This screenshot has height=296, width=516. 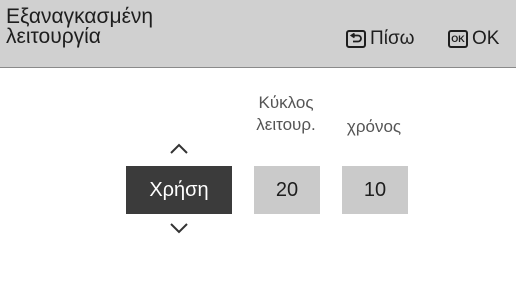 What do you see at coordinates (286, 102) in the screenshot?
I see `cycle-header-line1: Κύκλος` at bounding box center [286, 102].